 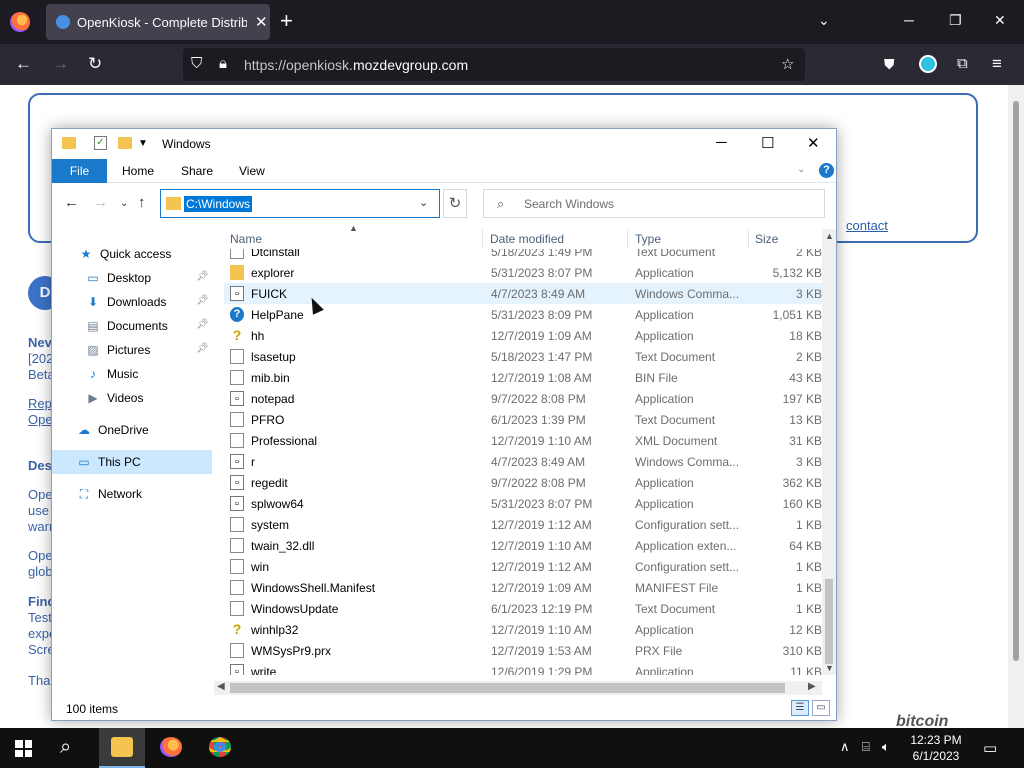 What do you see at coordinates (40, 419) in the screenshot?
I see `page-link-fragment: Ope` at bounding box center [40, 419].